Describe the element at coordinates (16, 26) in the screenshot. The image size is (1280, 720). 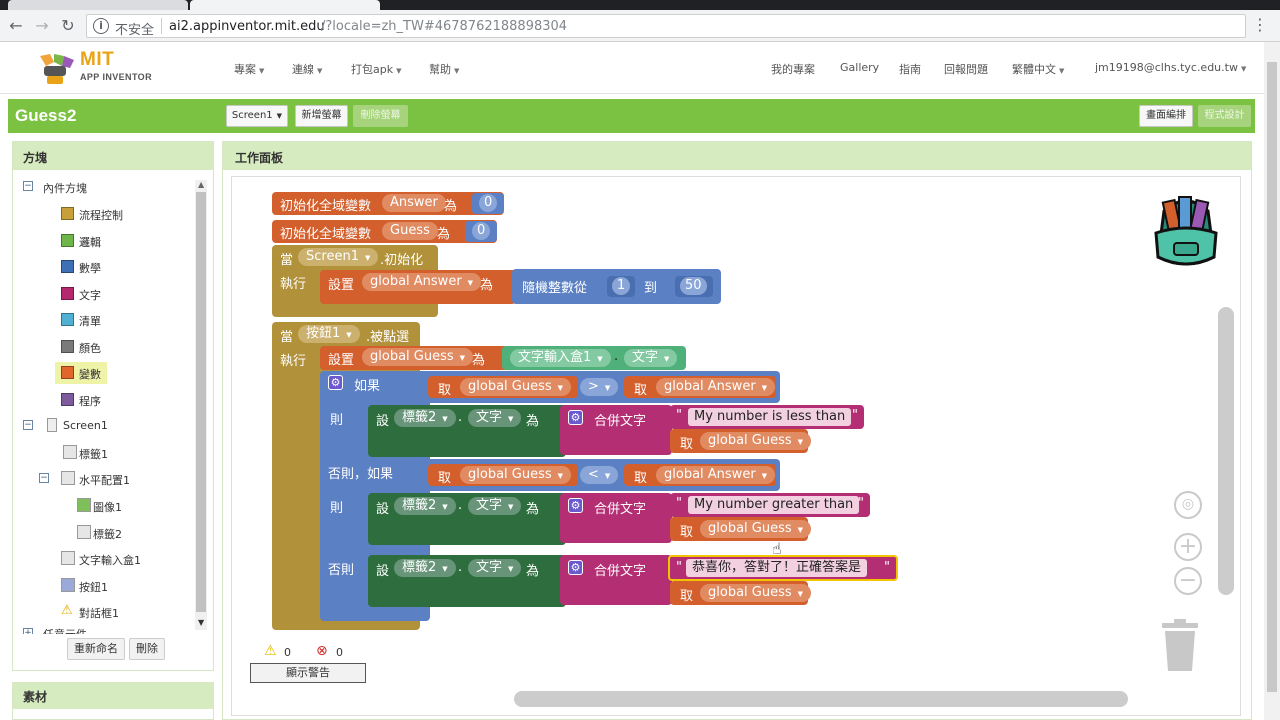
I see `back-icon: ←` at that location.